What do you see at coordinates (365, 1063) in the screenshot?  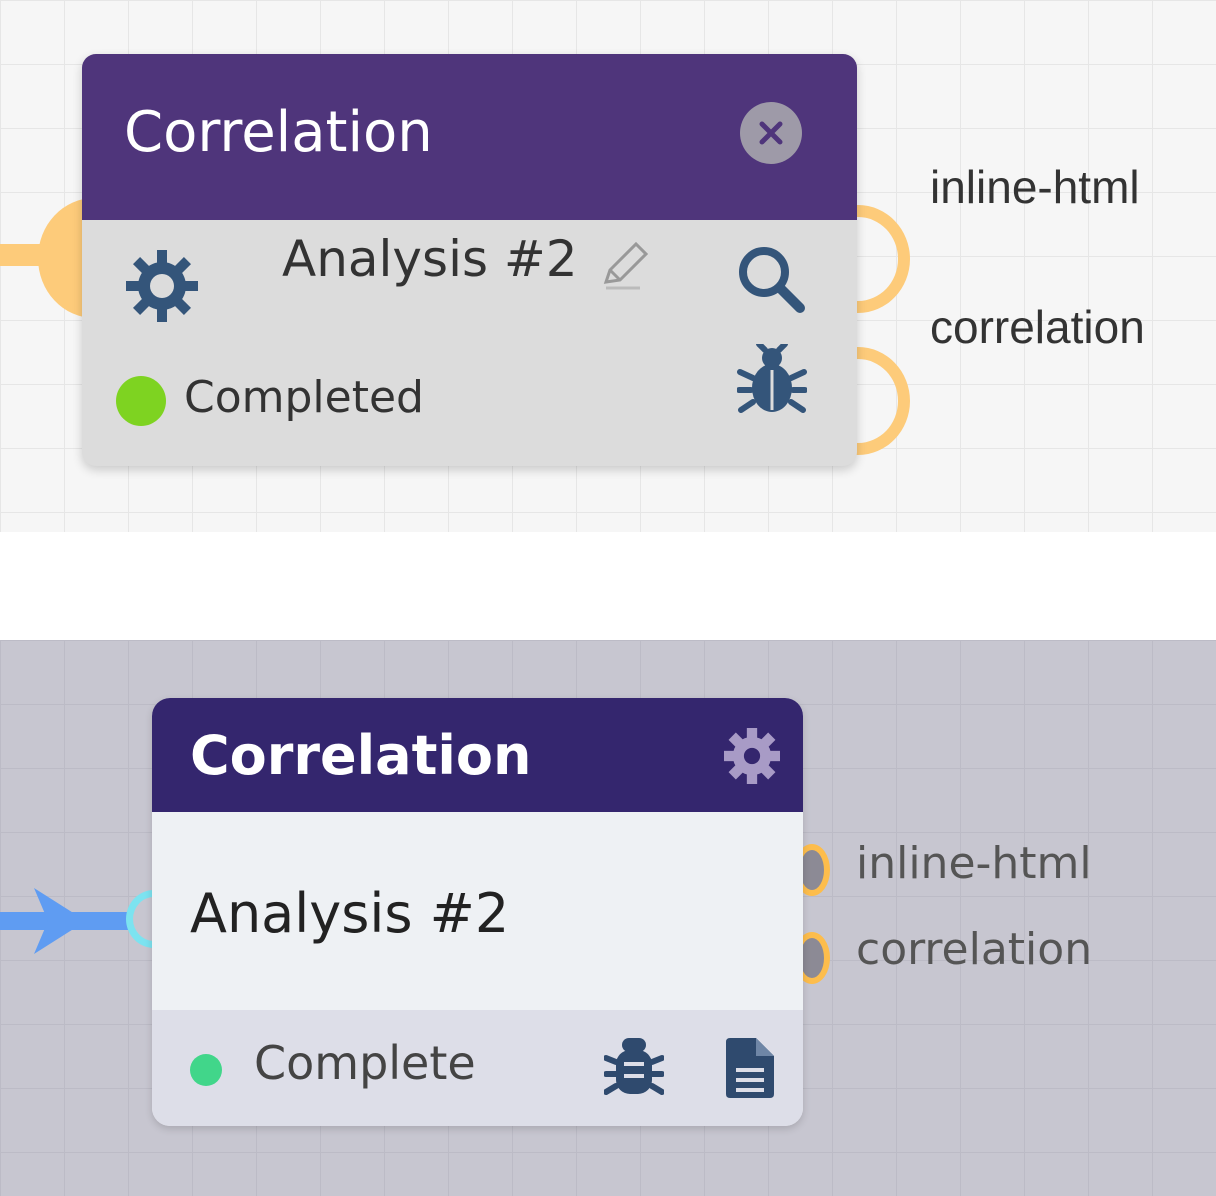 I see `status-text: Complete` at bounding box center [365, 1063].